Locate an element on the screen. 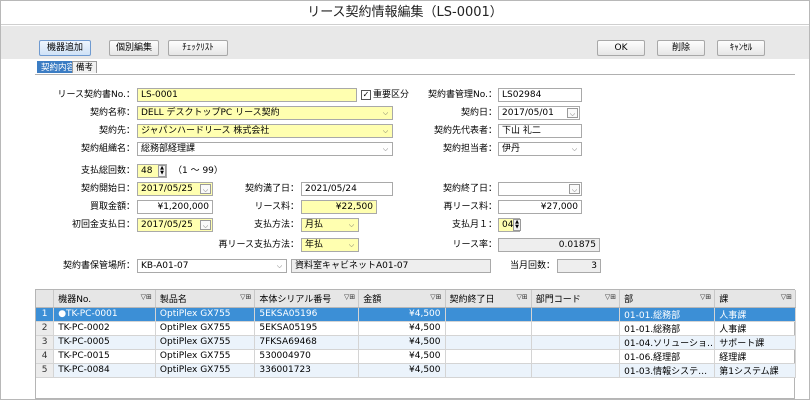 The width and height of the screenshot is (810, 400). repay-method-select: 年払 ⌵ is located at coordinates (330, 245).